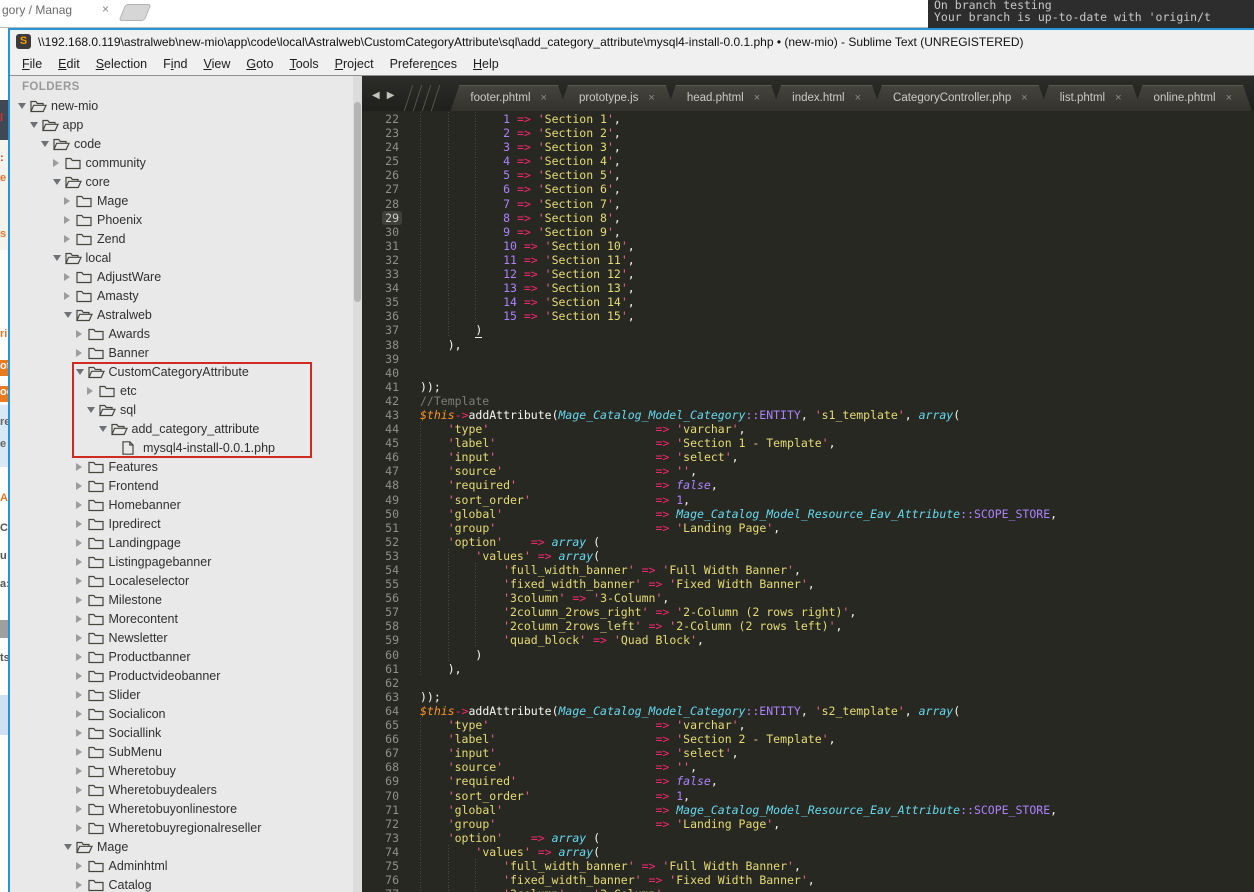  Describe the element at coordinates (259, 64) in the screenshot. I see `menu-item-goto: Goto` at that location.